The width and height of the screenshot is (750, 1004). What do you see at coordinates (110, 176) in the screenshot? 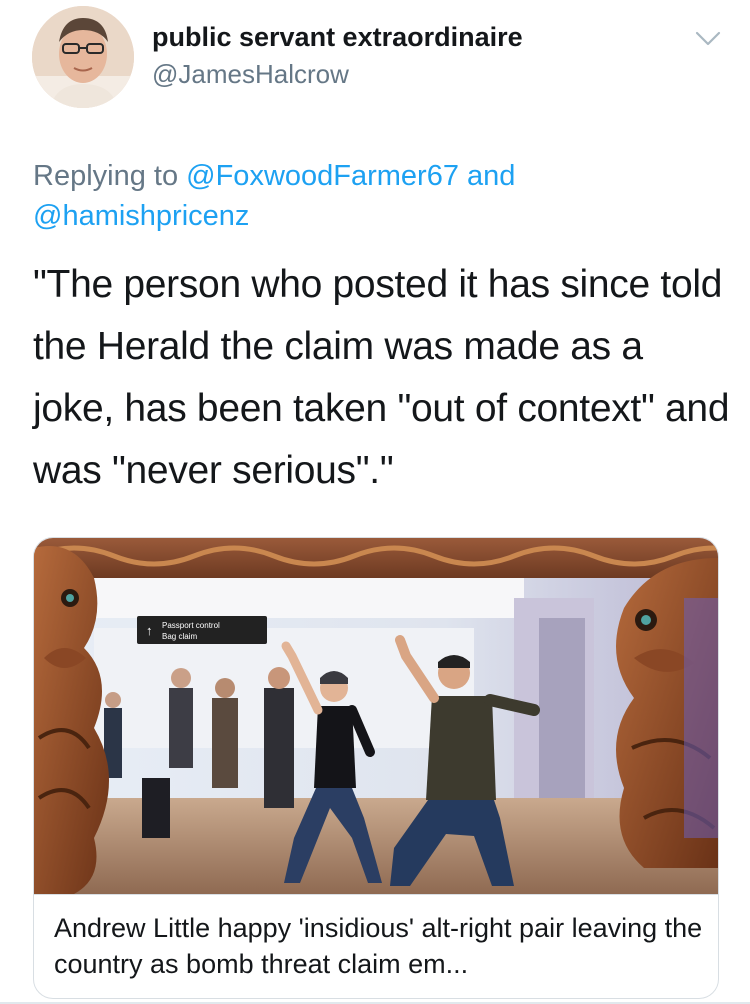
I see `replying-to-label: Replying to` at bounding box center [110, 176].